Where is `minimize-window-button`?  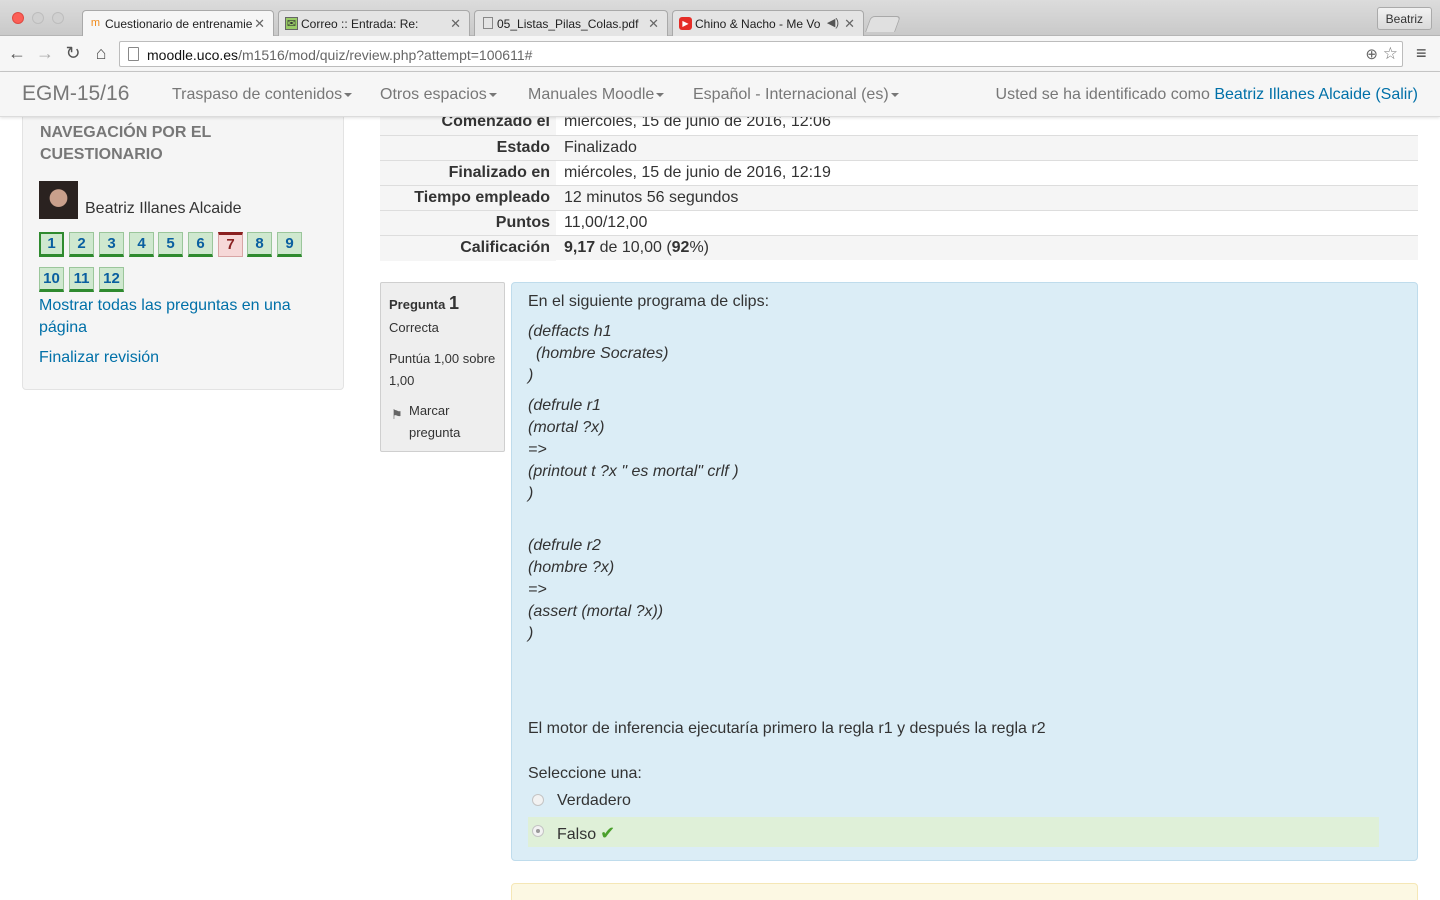
minimize-window-button is located at coordinates (38, 18).